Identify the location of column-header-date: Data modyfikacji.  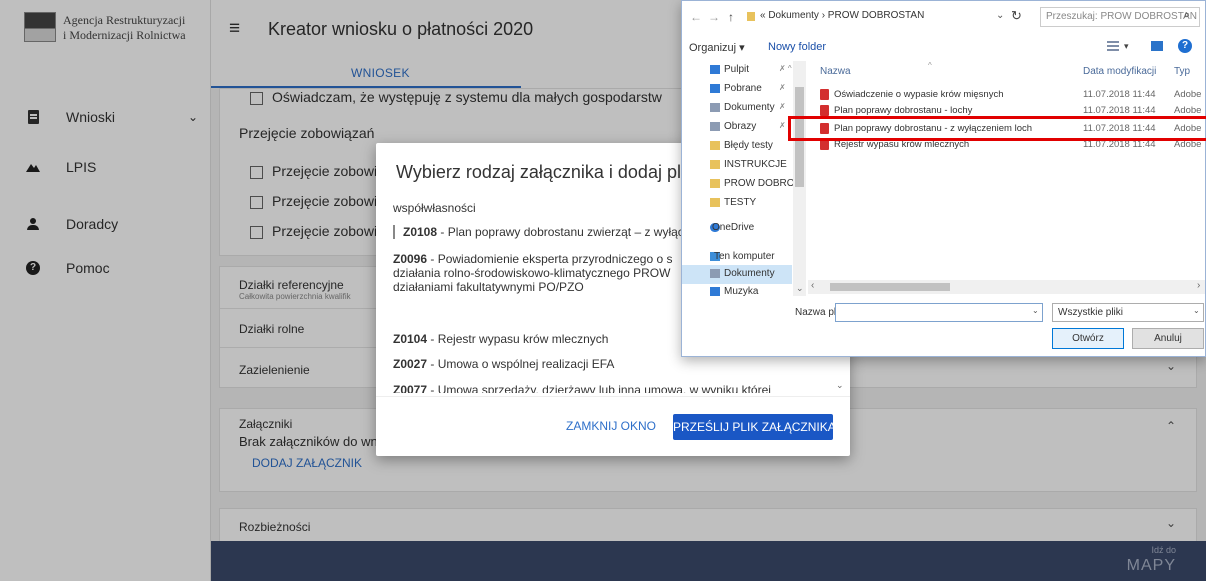
(1119, 71).